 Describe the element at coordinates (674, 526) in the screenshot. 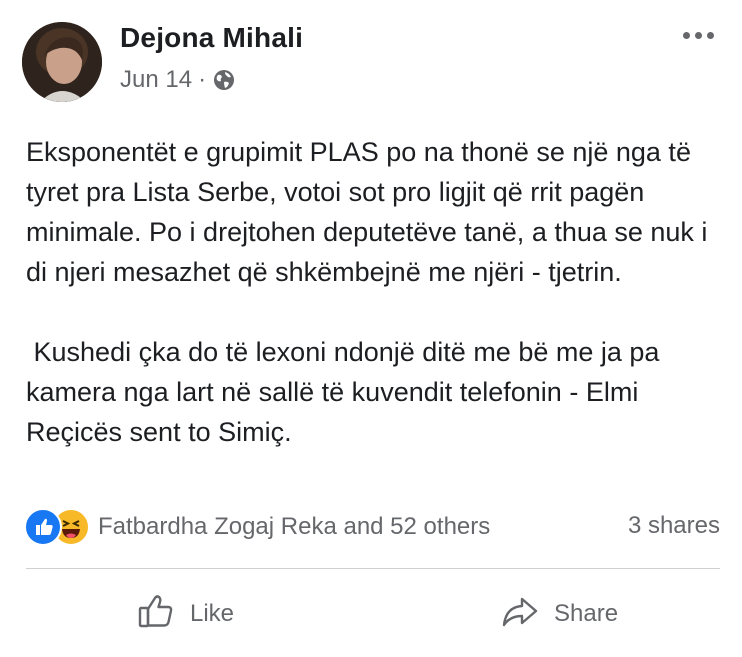

I see `shares-count: 3 shares` at that location.